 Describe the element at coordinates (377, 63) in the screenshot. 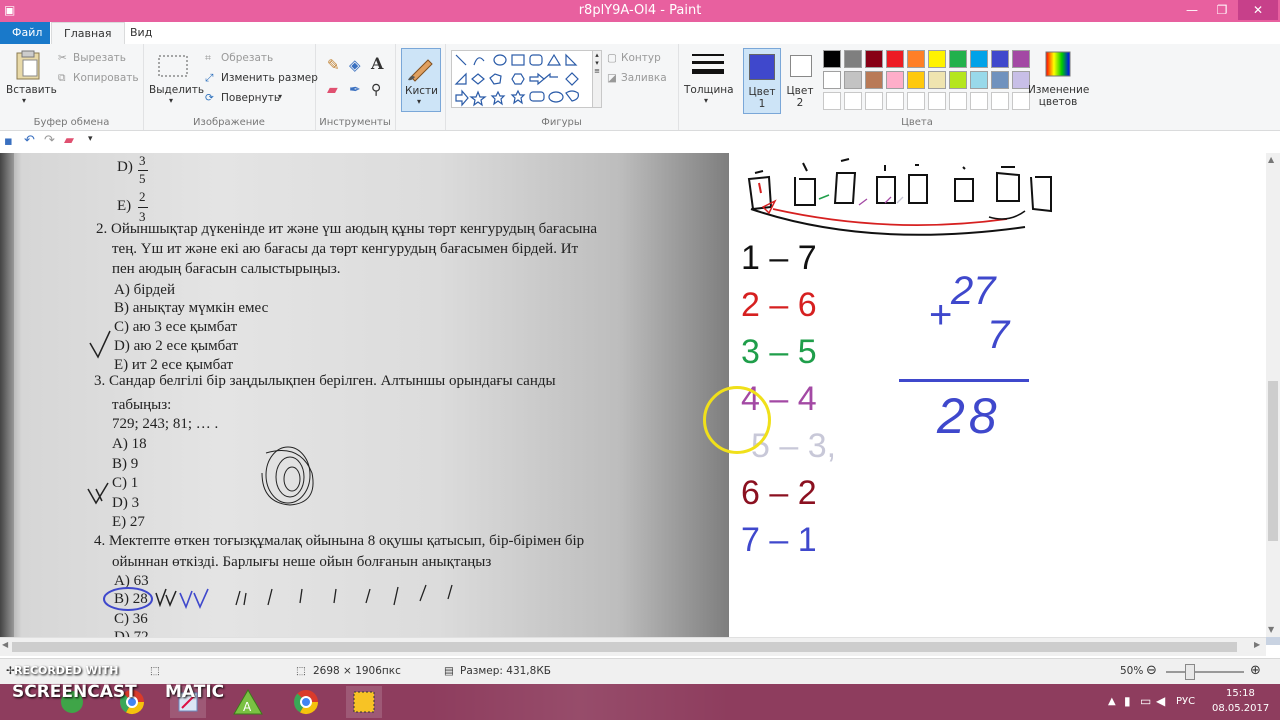

I see `text-tool-icon: A` at that location.